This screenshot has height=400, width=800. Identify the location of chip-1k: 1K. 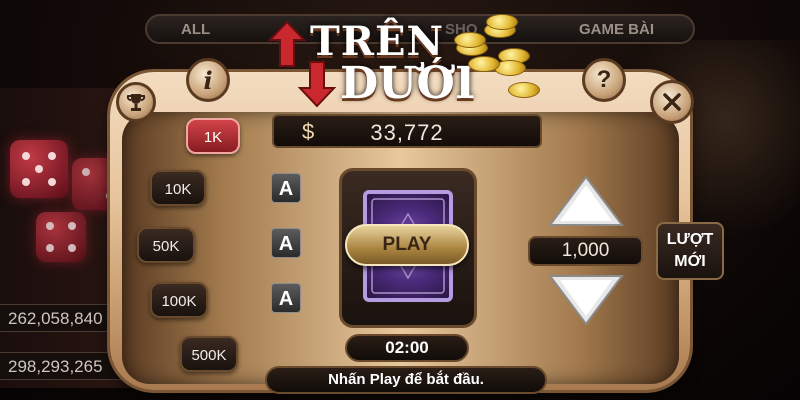
(213, 136).